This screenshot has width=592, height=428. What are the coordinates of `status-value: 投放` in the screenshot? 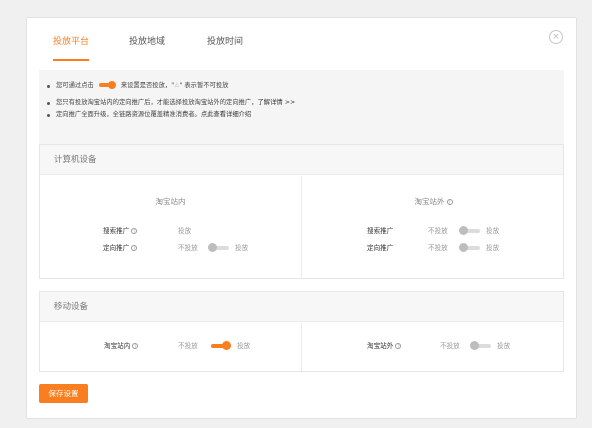 It's located at (185, 231).